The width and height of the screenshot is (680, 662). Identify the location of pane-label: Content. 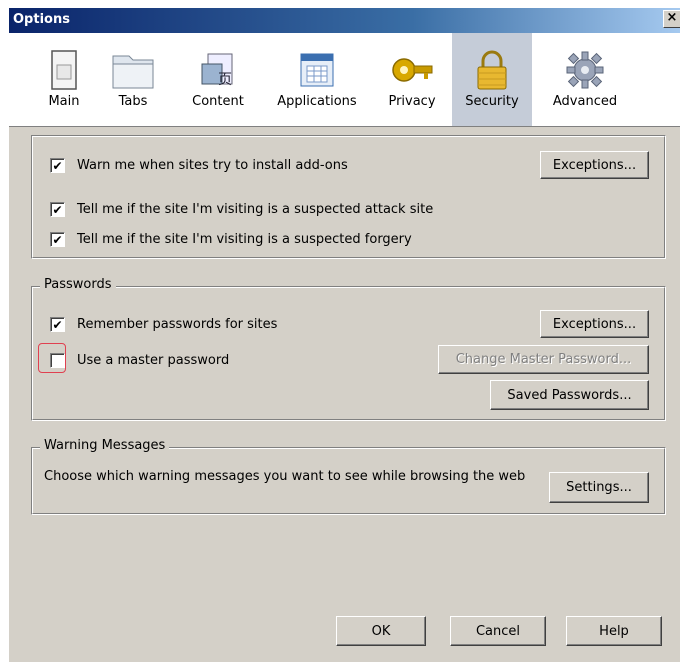
(218, 101).